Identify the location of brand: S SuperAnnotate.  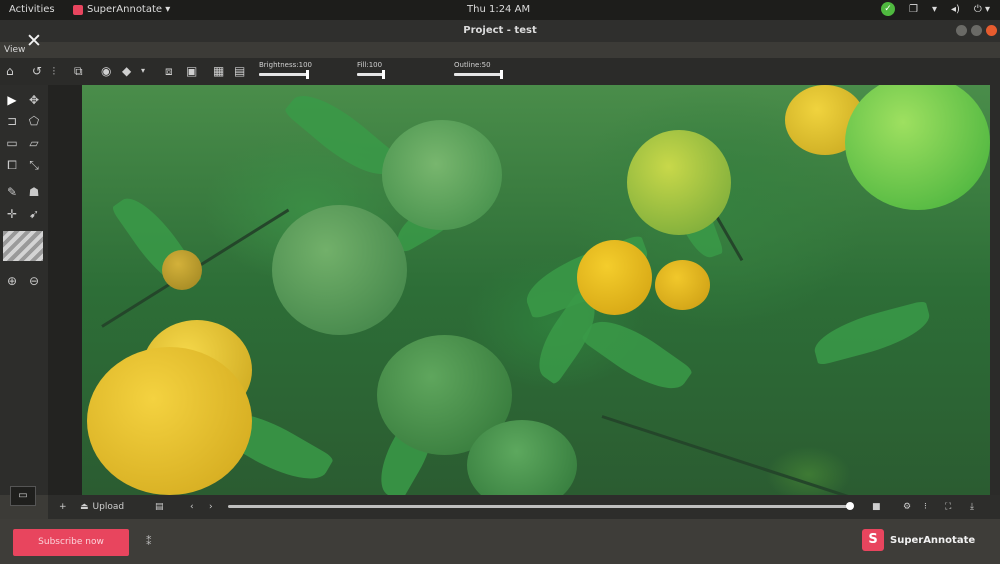
(918, 540).